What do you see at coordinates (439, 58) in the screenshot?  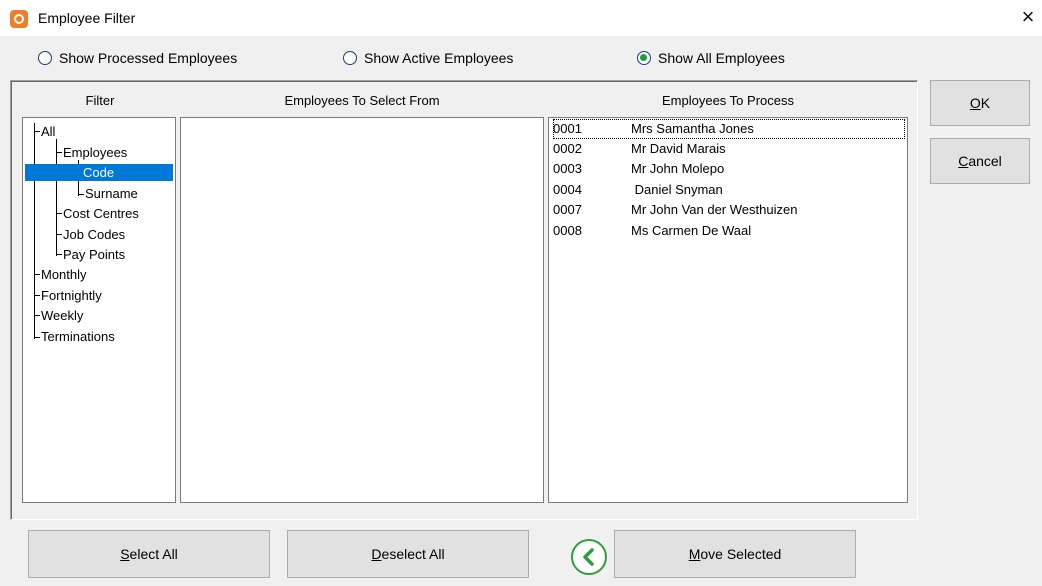 I see `radio-label: Show Active Employees` at bounding box center [439, 58].